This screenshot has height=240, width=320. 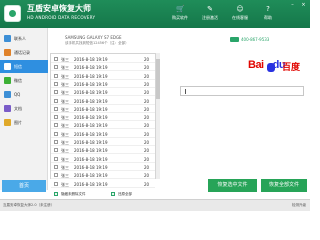 What do you see at coordinates (7, 94) in the screenshot?
I see `qq-icon` at bounding box center [7, 94].